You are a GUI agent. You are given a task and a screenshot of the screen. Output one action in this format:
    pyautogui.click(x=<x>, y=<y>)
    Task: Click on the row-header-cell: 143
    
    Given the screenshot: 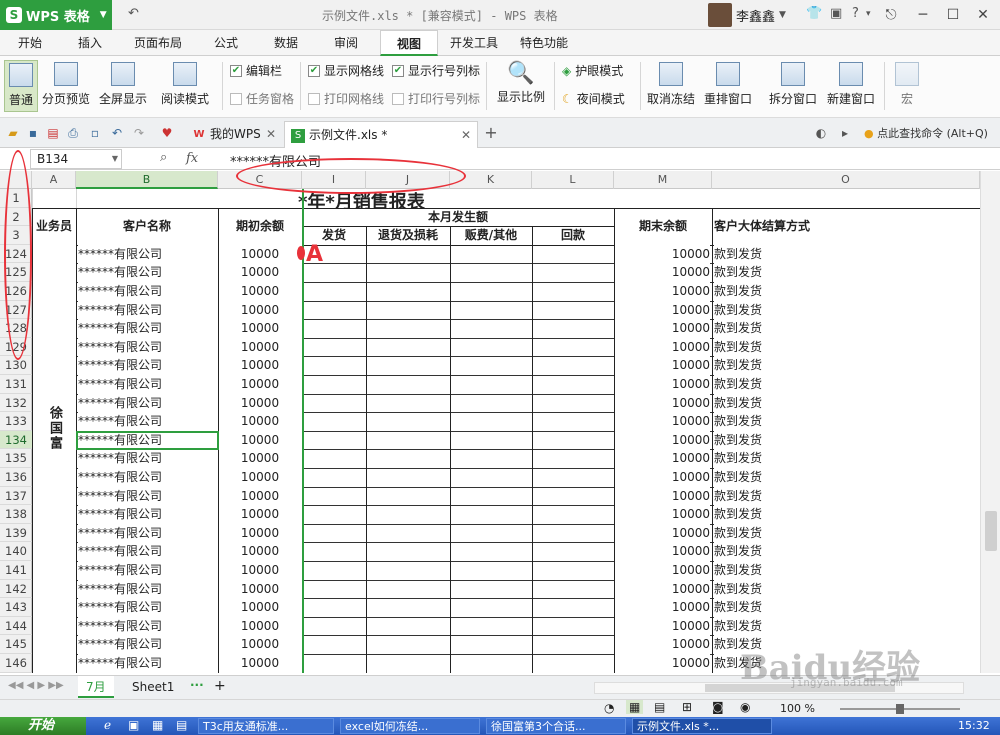 What is the action you would take?
    pyautogui.click(x=16, y=607)
    